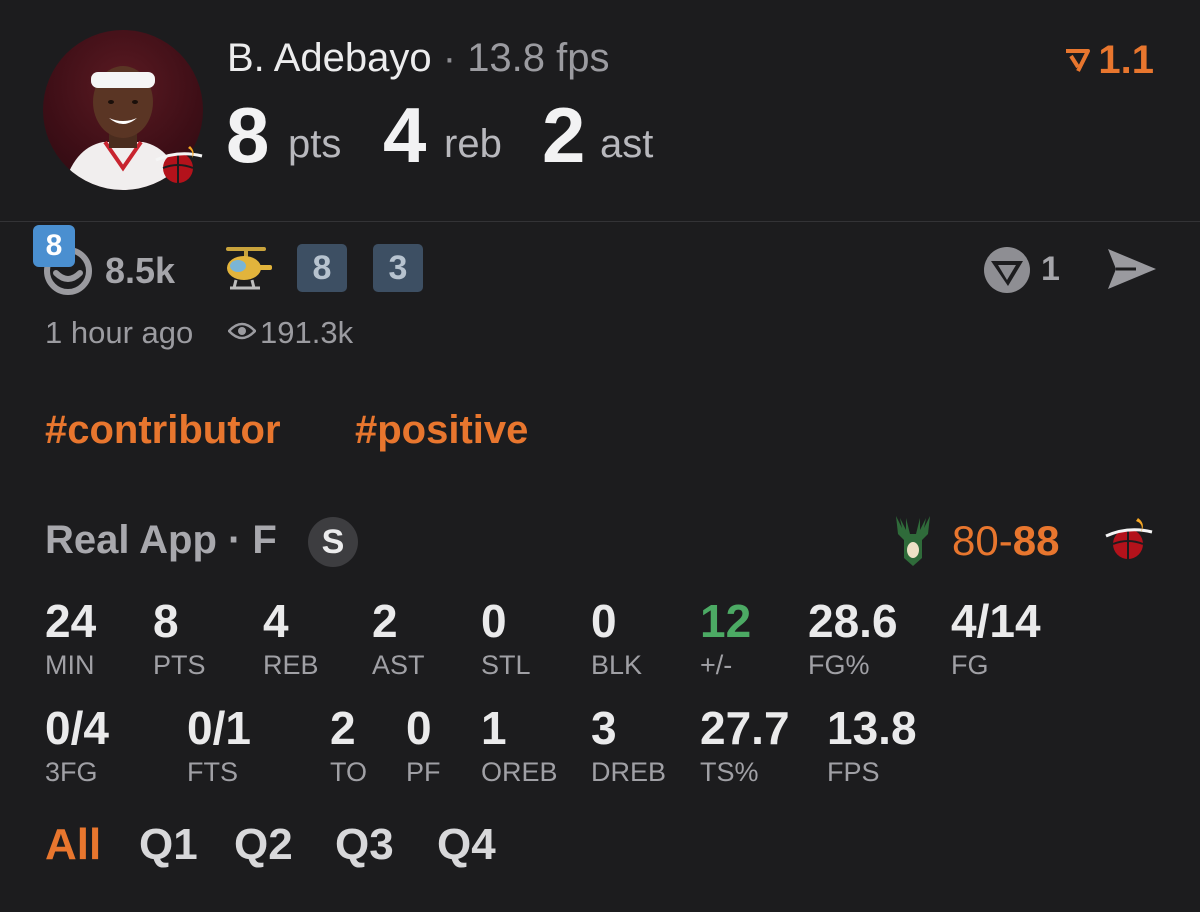 The height and width of the screenshot is (912, 1200). I want to click on score-dash: -, so click(1005, 540).